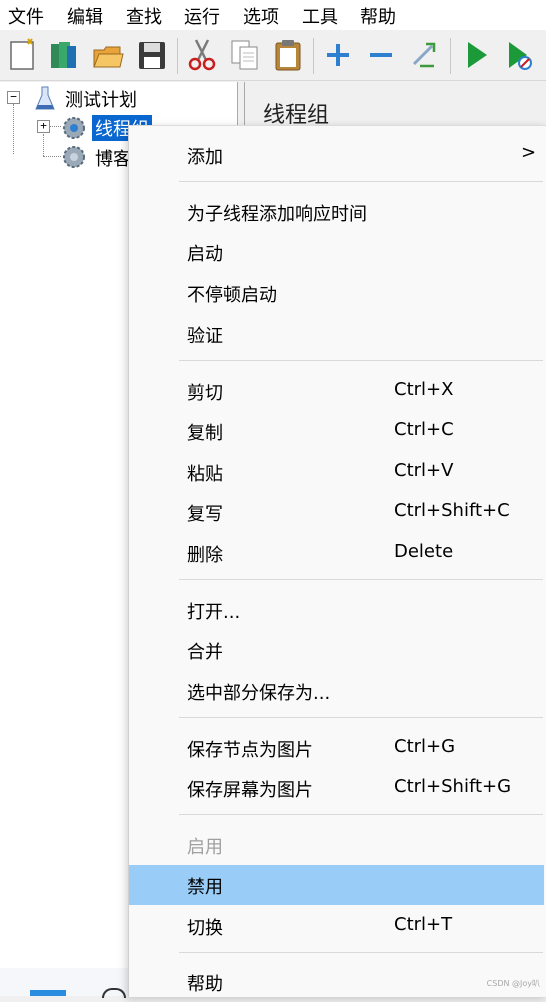 This screenshot has height=1002, width=546. What do you see at coordinates (336, 845) in the screenshot?
I see `menu-item-enable: 启用` at bounding box center [336, 845].